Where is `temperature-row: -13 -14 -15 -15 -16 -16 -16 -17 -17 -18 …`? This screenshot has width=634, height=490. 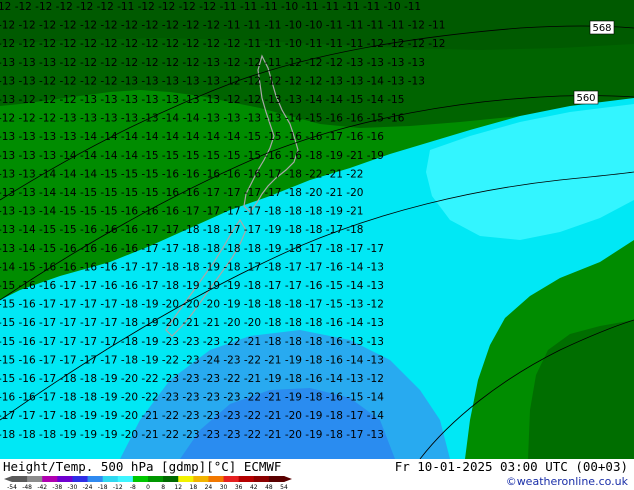
temperature-row: -13 -14 -15 -15 -16 -16 -16 -17 -17 -18 … is located at coordinates (181, 230).